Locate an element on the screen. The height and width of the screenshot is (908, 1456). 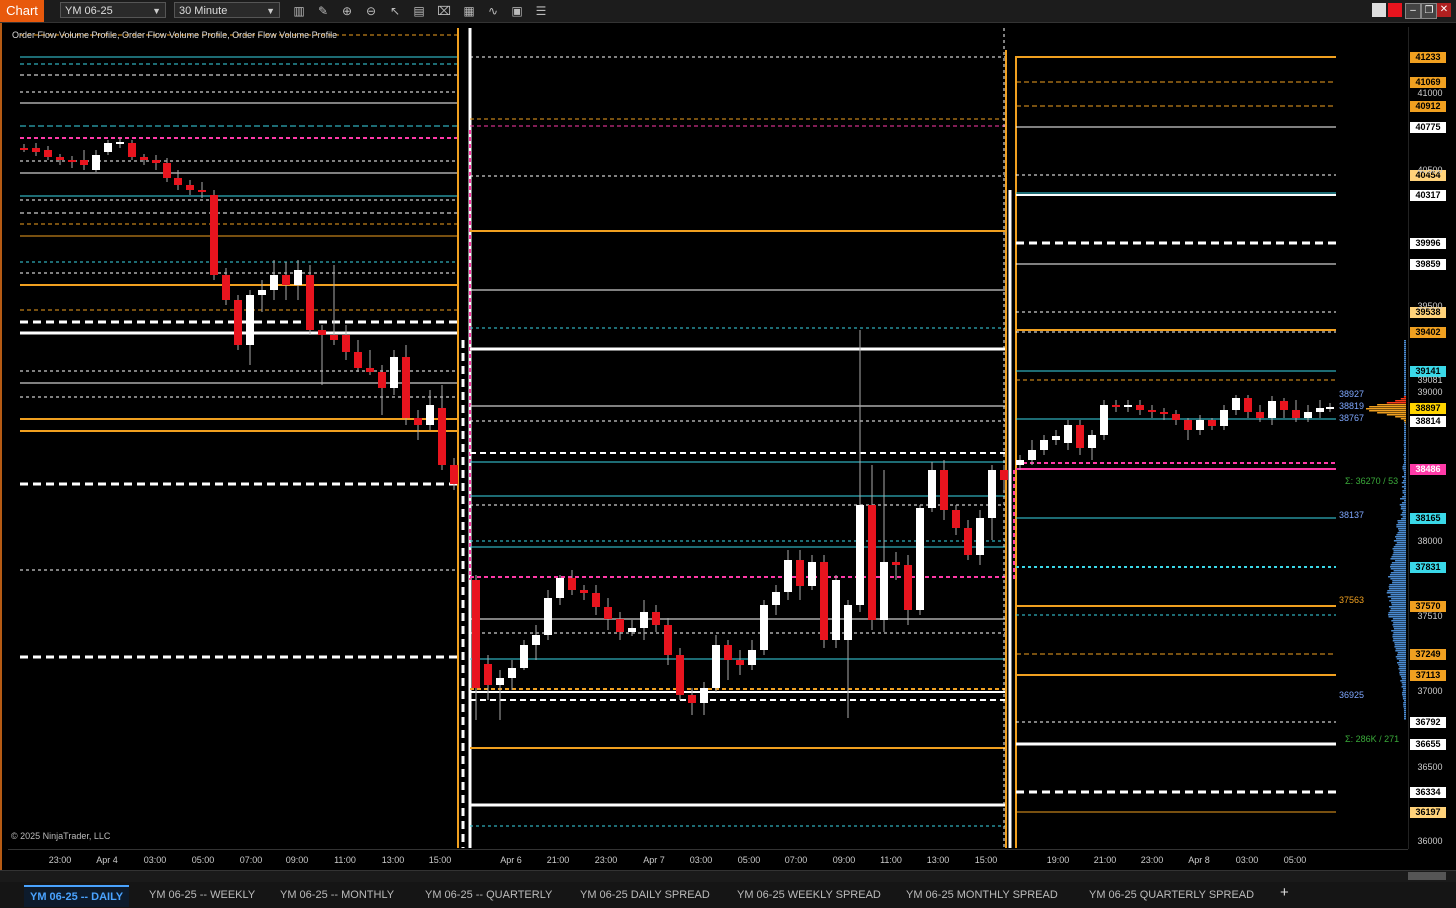
price-label: 39402 is located at coordinates (1428, 332).